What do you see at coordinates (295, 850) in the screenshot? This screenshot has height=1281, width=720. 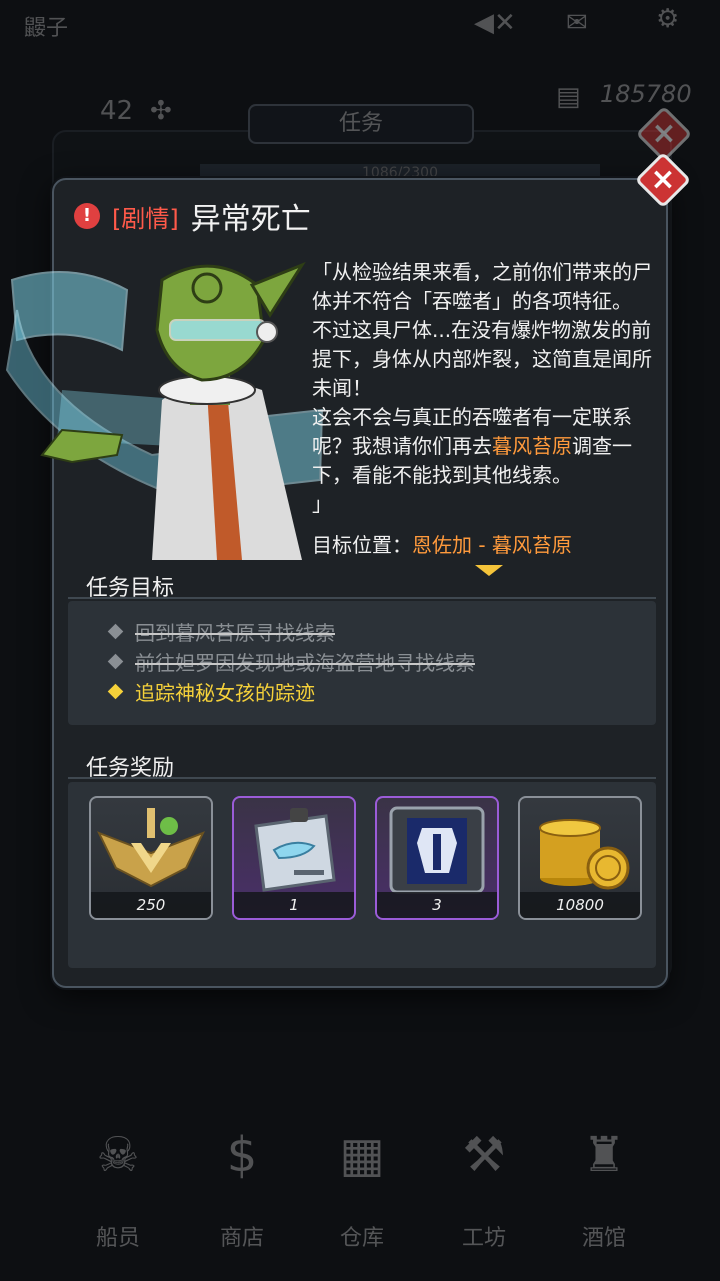 I see `blueprint-icon` at bounding box center [295, 850].